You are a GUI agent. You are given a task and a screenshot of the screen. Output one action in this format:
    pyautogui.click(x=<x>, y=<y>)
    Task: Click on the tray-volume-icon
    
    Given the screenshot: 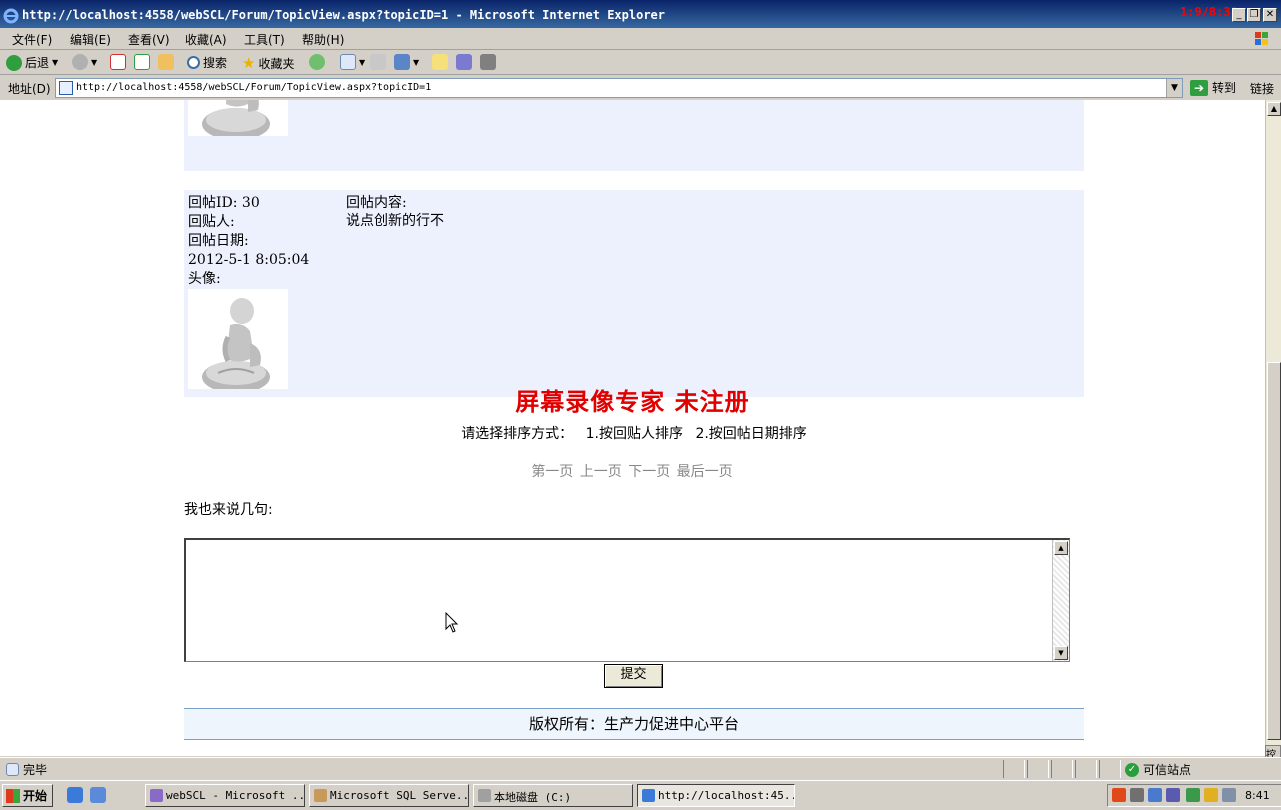 What is the action you would take?
    pyautogui.click(x=1229, y=795)
    